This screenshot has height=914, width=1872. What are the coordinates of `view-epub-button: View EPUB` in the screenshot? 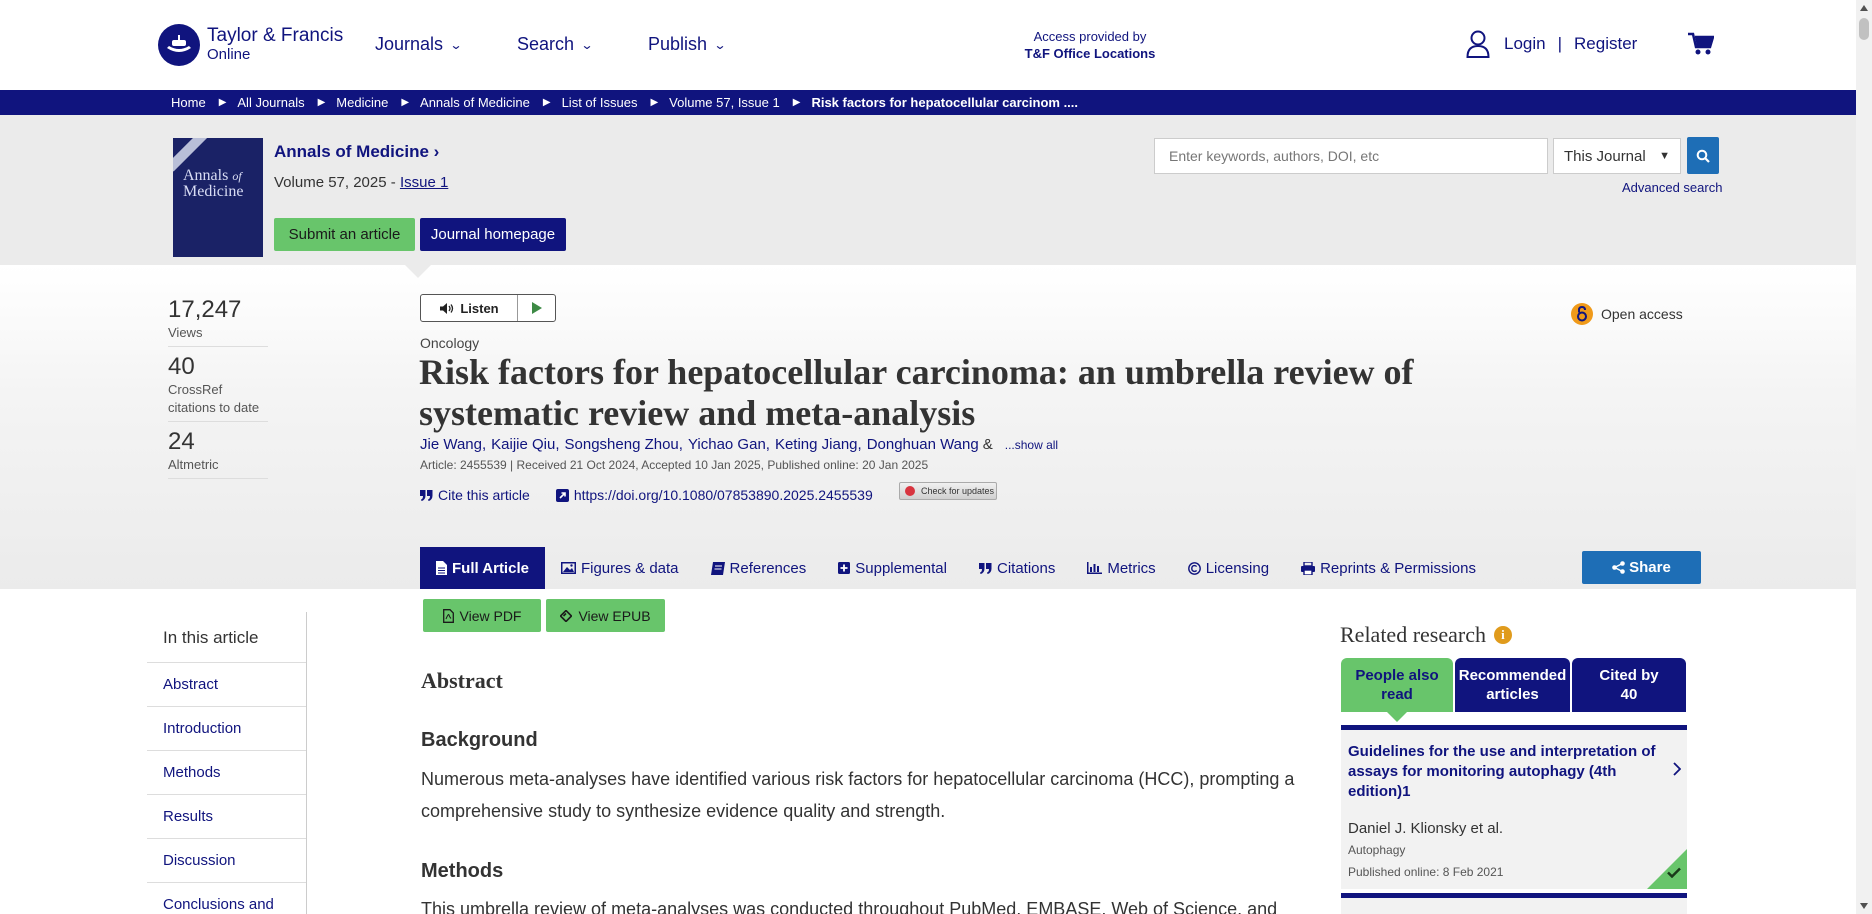 It's located at (605, 615).